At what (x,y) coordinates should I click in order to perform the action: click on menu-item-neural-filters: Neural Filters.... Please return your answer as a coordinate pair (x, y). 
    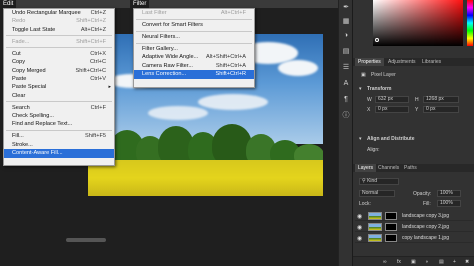
    Looking at the image, I should click on (194, 37).